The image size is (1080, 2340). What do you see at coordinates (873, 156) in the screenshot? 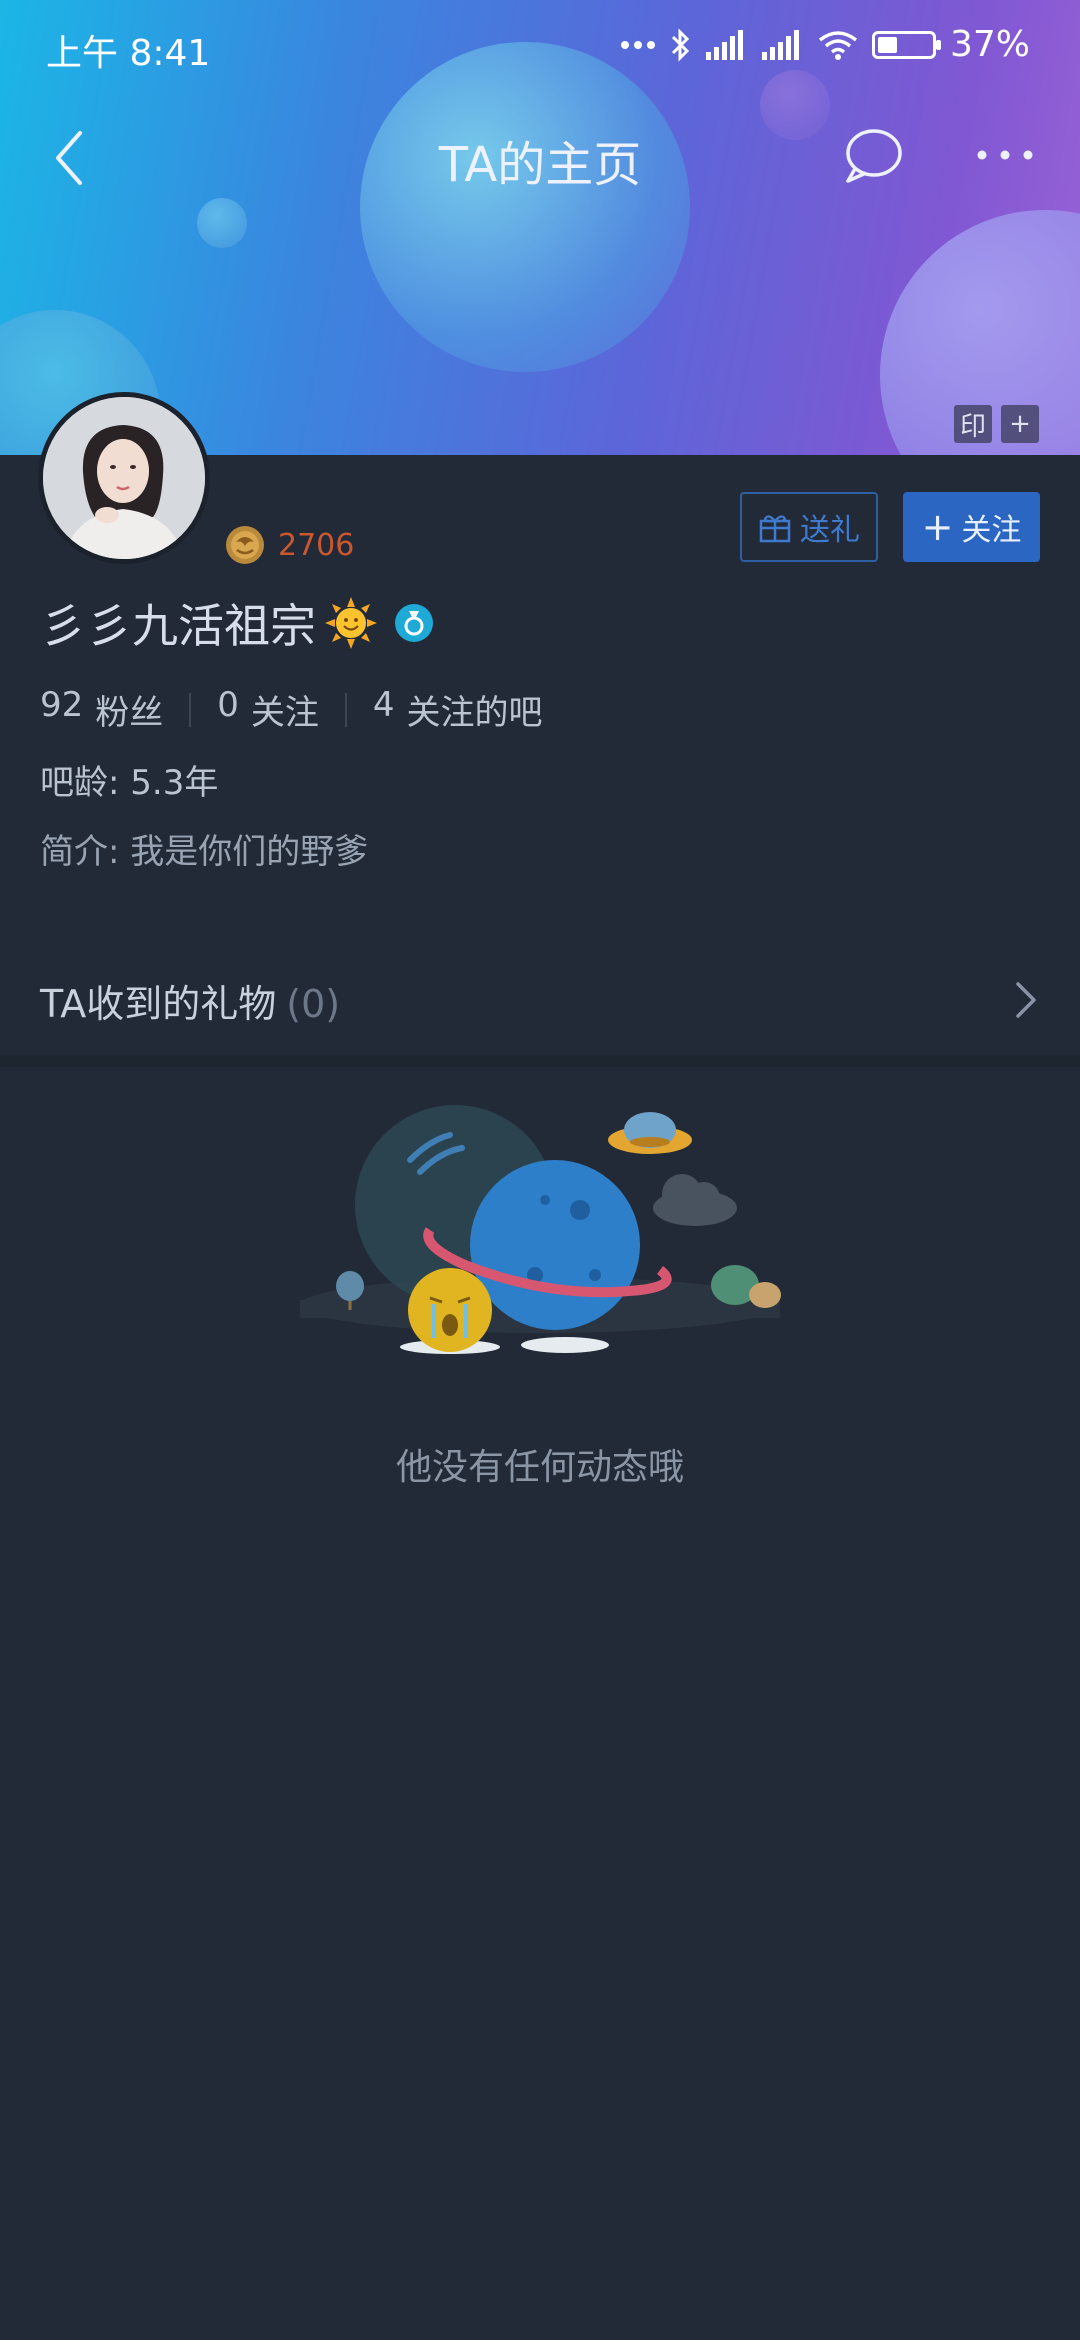
I see `chat-icon` at bounding box center [873, 156].